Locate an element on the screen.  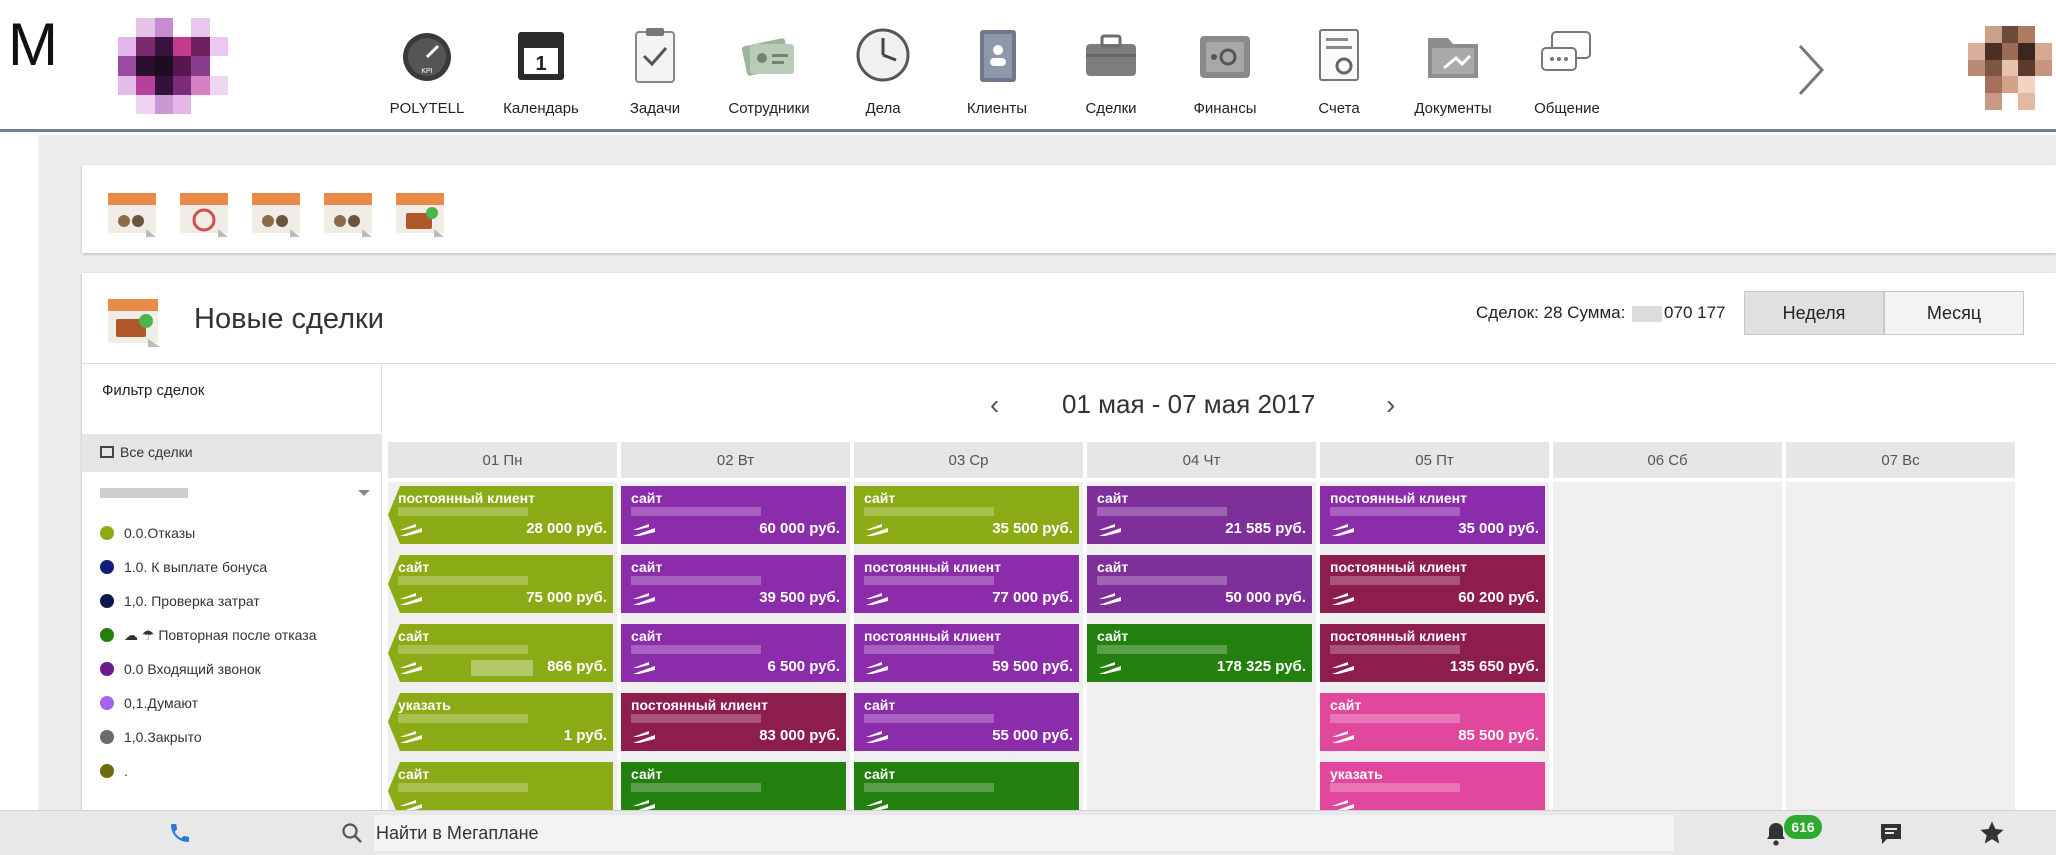
search-icon is located at coordinates (352, 833).